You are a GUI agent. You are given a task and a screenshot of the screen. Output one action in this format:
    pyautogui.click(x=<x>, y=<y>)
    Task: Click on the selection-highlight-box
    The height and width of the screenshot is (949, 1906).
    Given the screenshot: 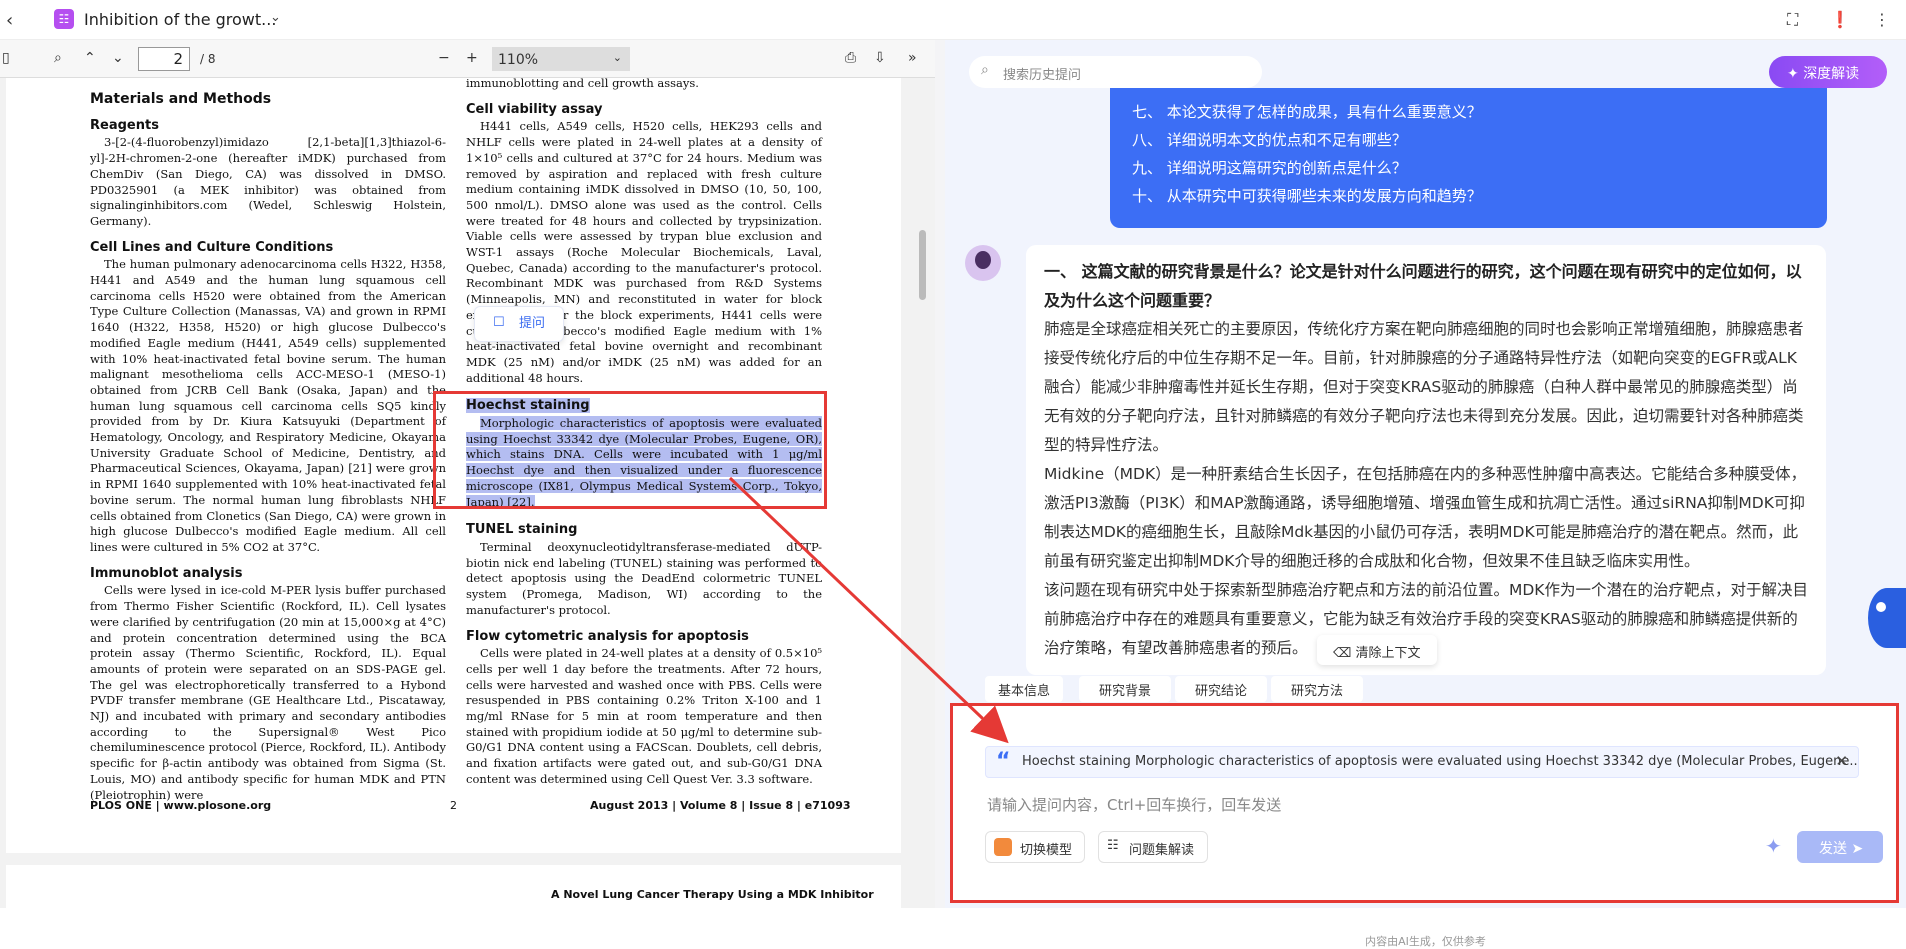 What is the action you would take?
    pyautogui.click(x=630, y=450)
    